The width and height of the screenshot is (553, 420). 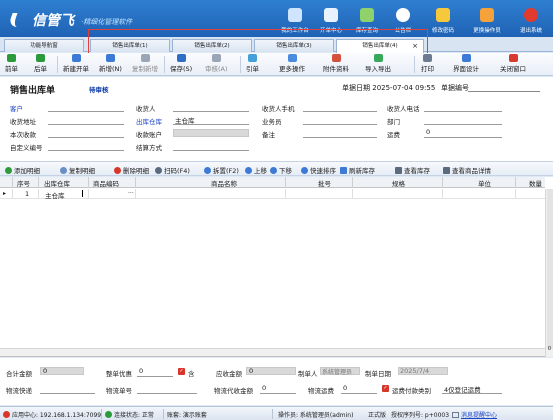 I want to click on detail-button-up: 上移, so click(x=256, y=170).